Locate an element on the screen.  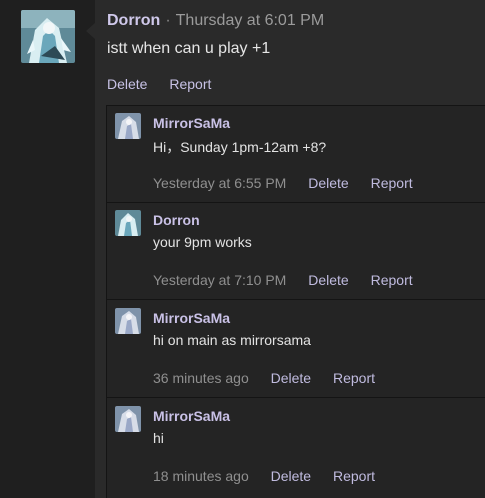
reply-timestamp: 18 minutes ago is located at coordinates (201, 476).